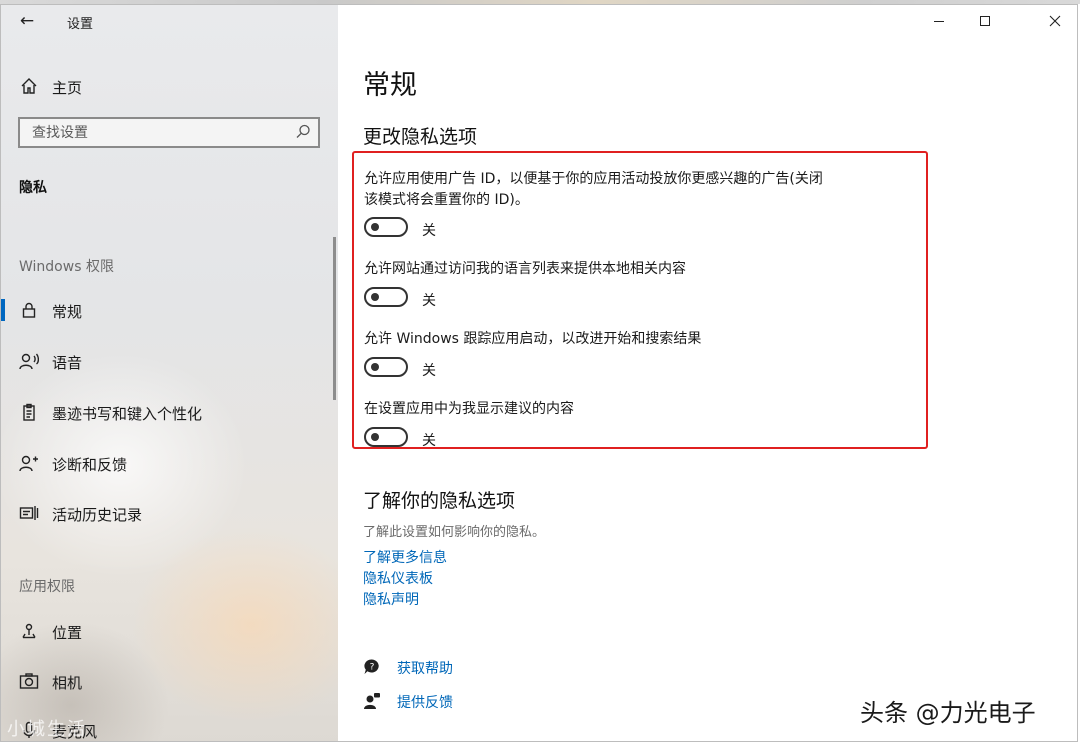  What do you see at coordinates (469, 409) in the screenshot?
I see `option-suggested-content-description: 在设置应用中为我显示建议的内容` at bounding box center [469, 409].